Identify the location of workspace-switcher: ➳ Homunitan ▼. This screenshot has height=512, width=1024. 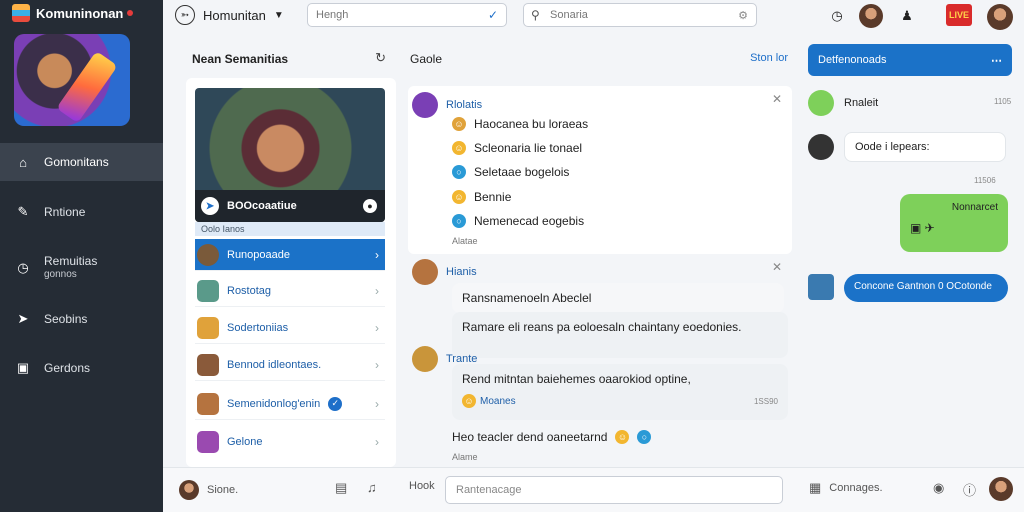
(229, 15).